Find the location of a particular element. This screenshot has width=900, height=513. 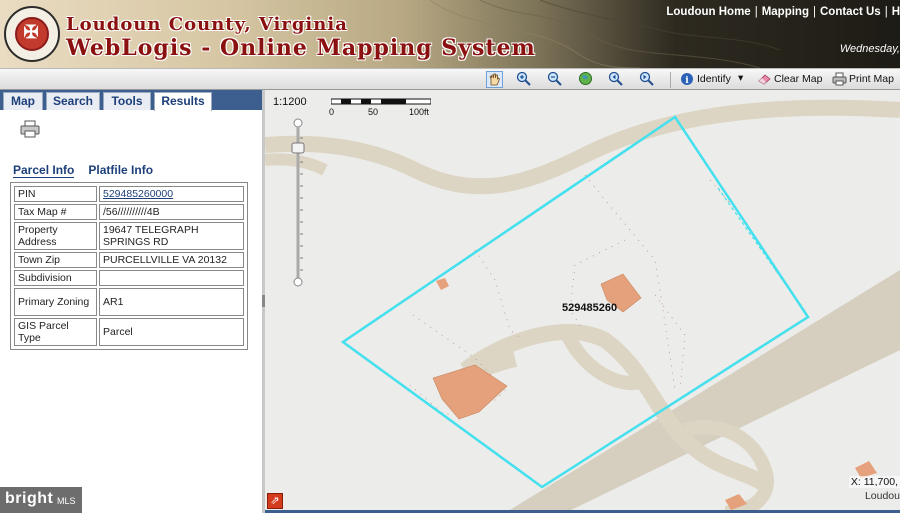

table-row: Tax Map # /56//////////4B is located at coordinates (129, 212).